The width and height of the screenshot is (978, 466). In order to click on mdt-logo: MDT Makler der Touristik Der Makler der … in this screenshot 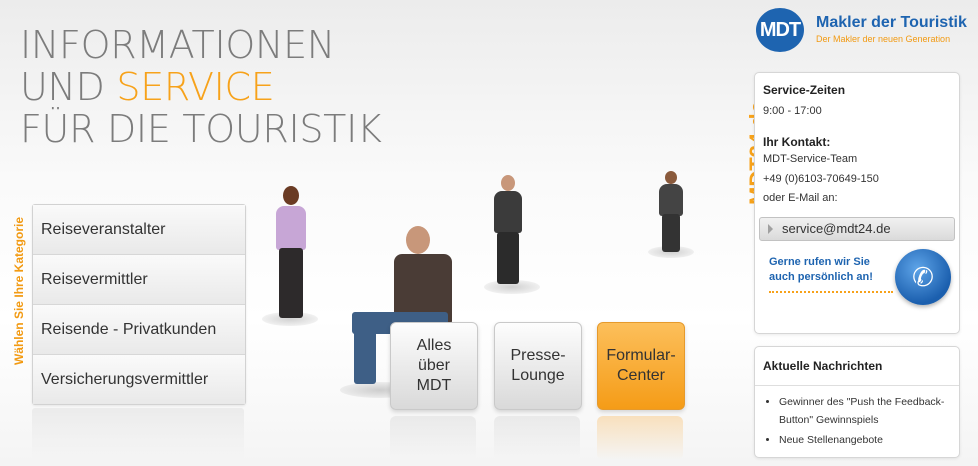, I will do `click(861, 32)`.